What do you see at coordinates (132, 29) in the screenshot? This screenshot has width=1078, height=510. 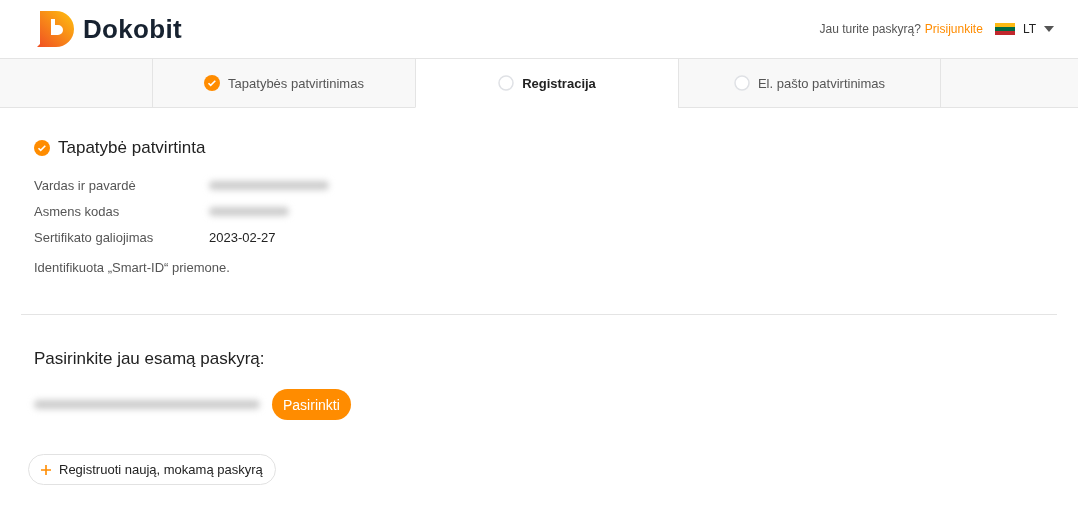 I see `brand-name: Dokobit` at bounding box center [132, 29].